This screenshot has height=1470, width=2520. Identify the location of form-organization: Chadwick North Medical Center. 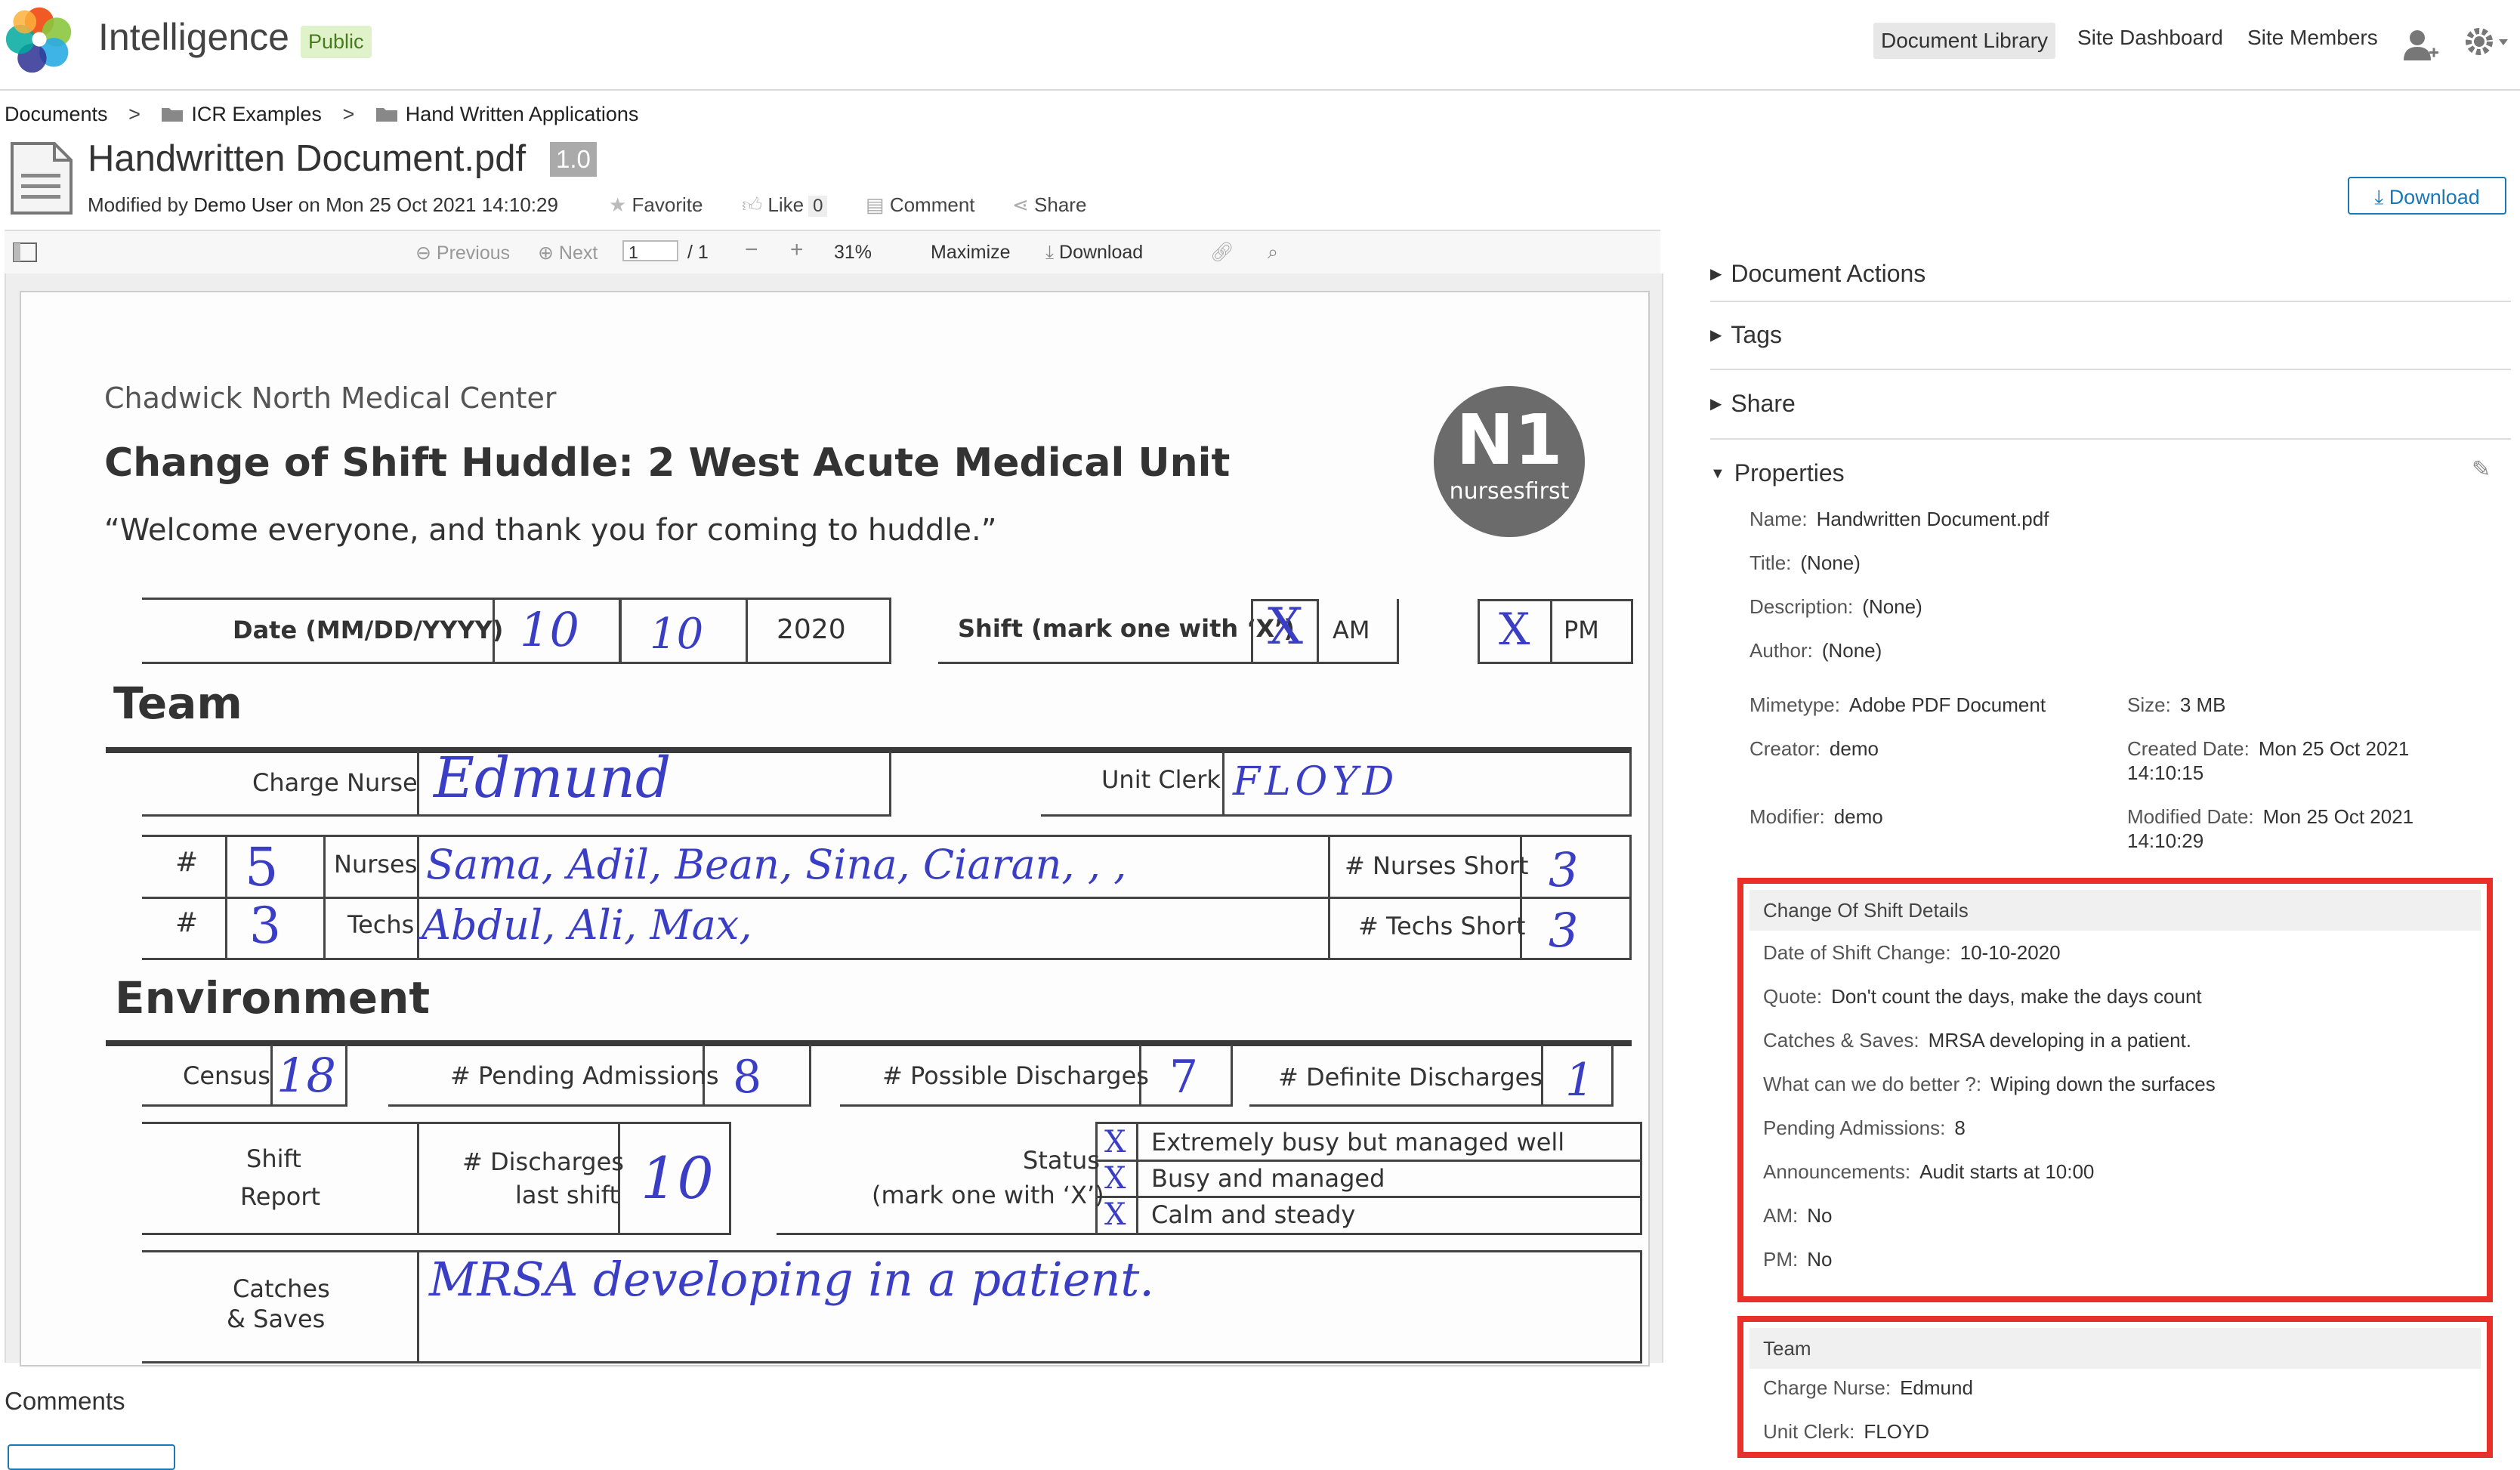
(330, 398).